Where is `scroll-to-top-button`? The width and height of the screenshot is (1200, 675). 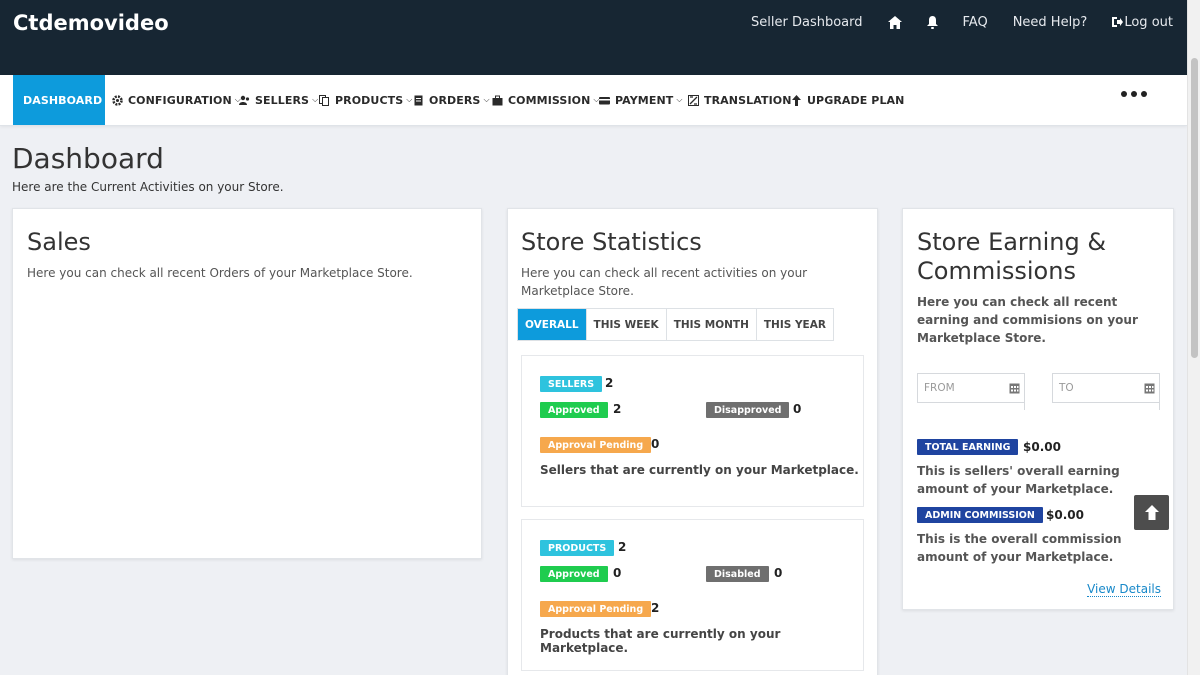
scroll-to-top-button is located at coordinates (1151, 512).